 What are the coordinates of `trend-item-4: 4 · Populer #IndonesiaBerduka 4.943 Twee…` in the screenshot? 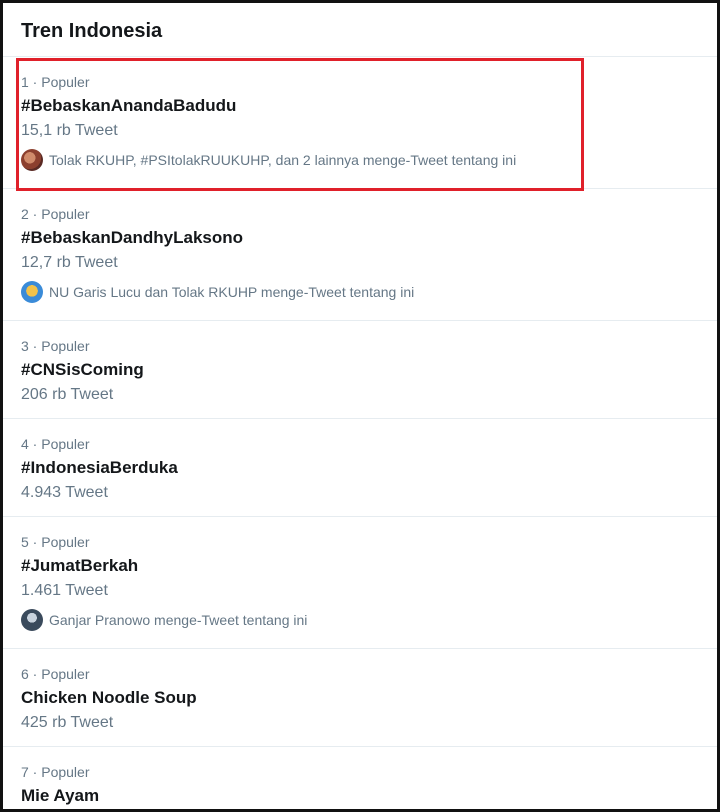 It's located at (360, 468).